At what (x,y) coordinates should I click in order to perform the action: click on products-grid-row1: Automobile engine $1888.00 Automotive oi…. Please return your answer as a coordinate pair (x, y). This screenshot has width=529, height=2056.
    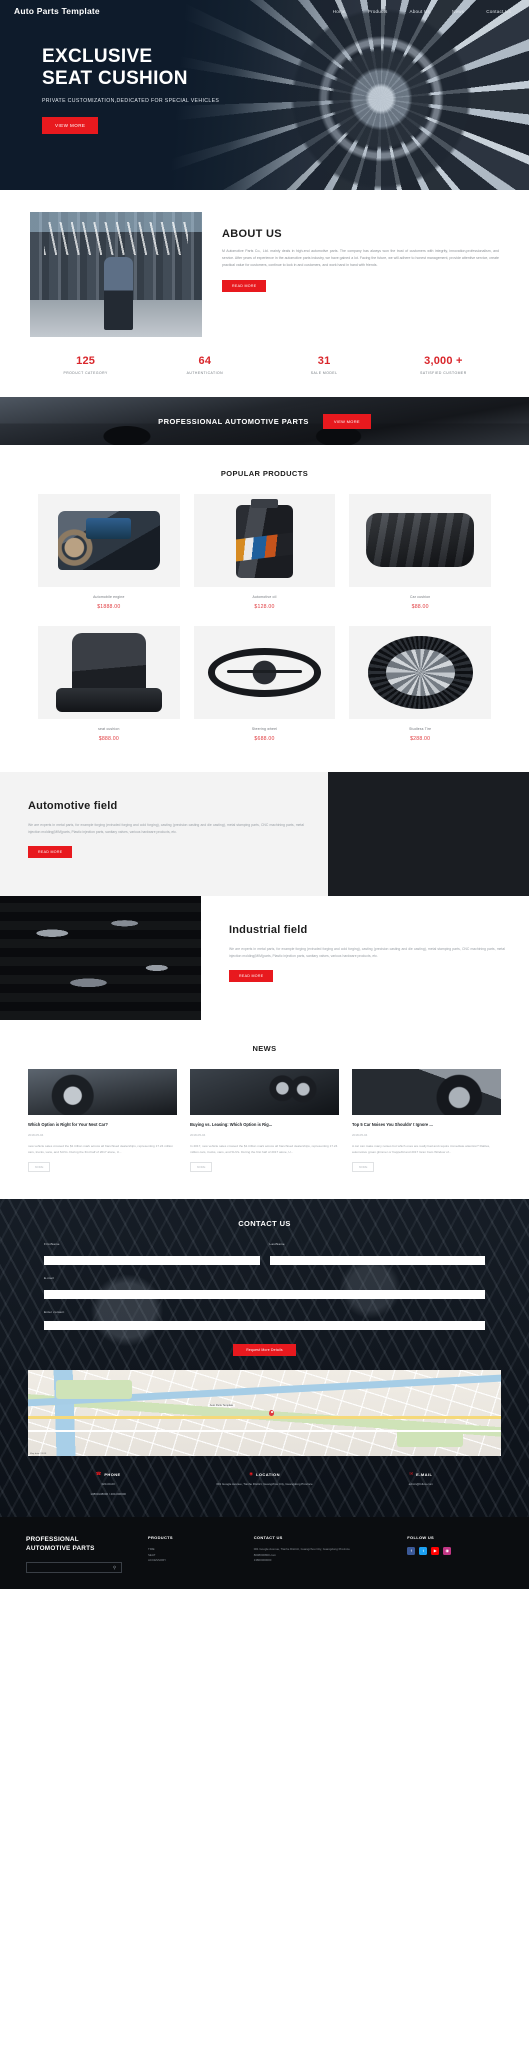
    Looking at the image, I should click on (264, 552).